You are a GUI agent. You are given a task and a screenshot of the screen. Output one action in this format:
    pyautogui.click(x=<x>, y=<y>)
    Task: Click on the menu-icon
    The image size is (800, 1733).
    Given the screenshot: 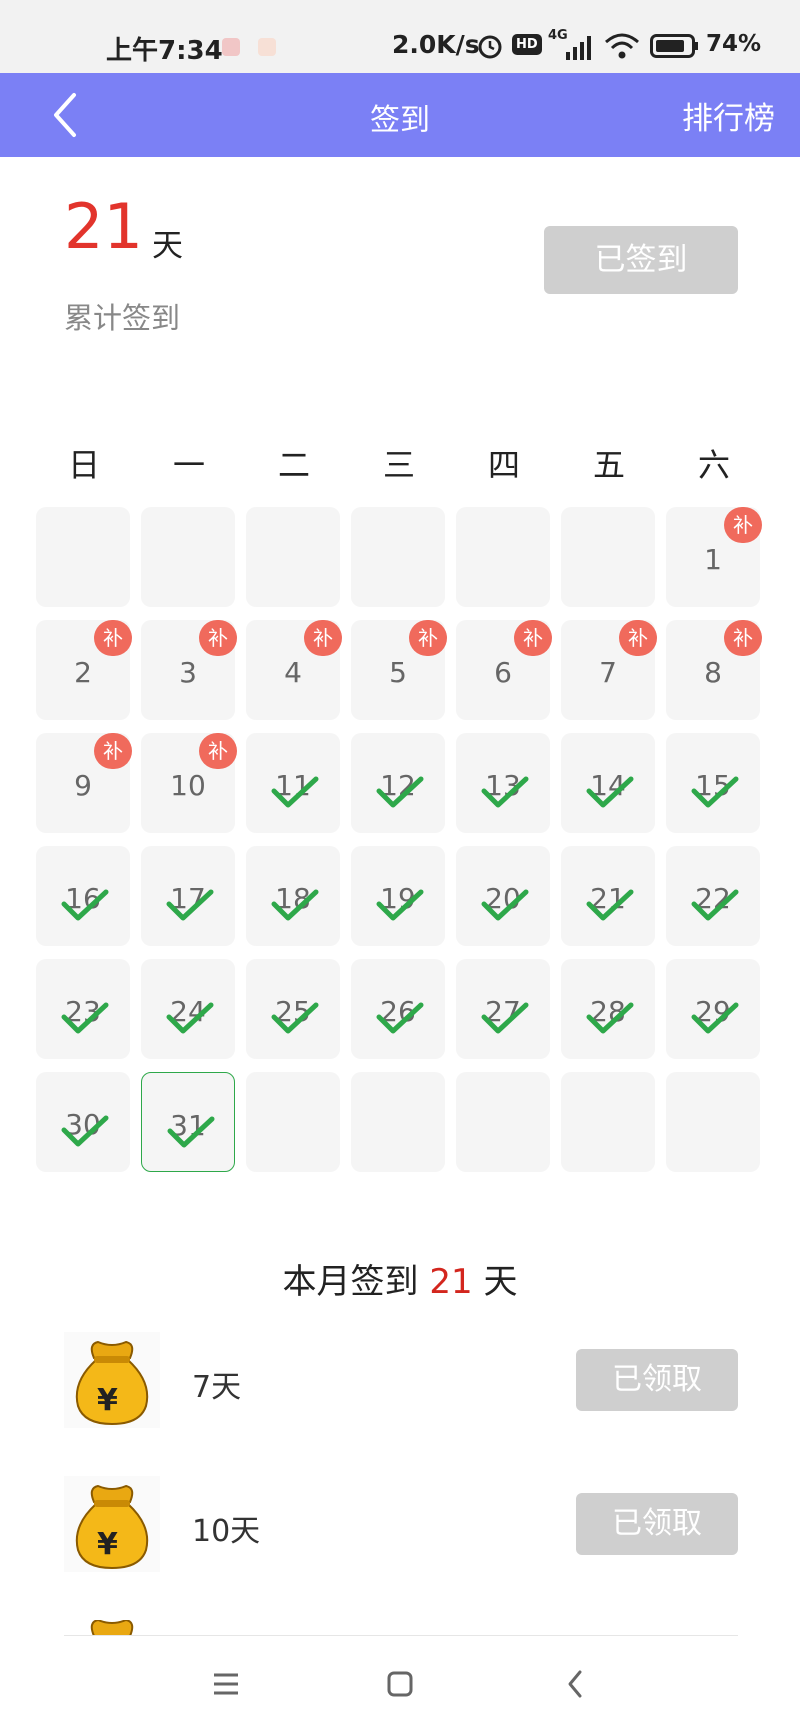 What is the action you would take?
    pyautogui.click(x=226, y=1684)
    